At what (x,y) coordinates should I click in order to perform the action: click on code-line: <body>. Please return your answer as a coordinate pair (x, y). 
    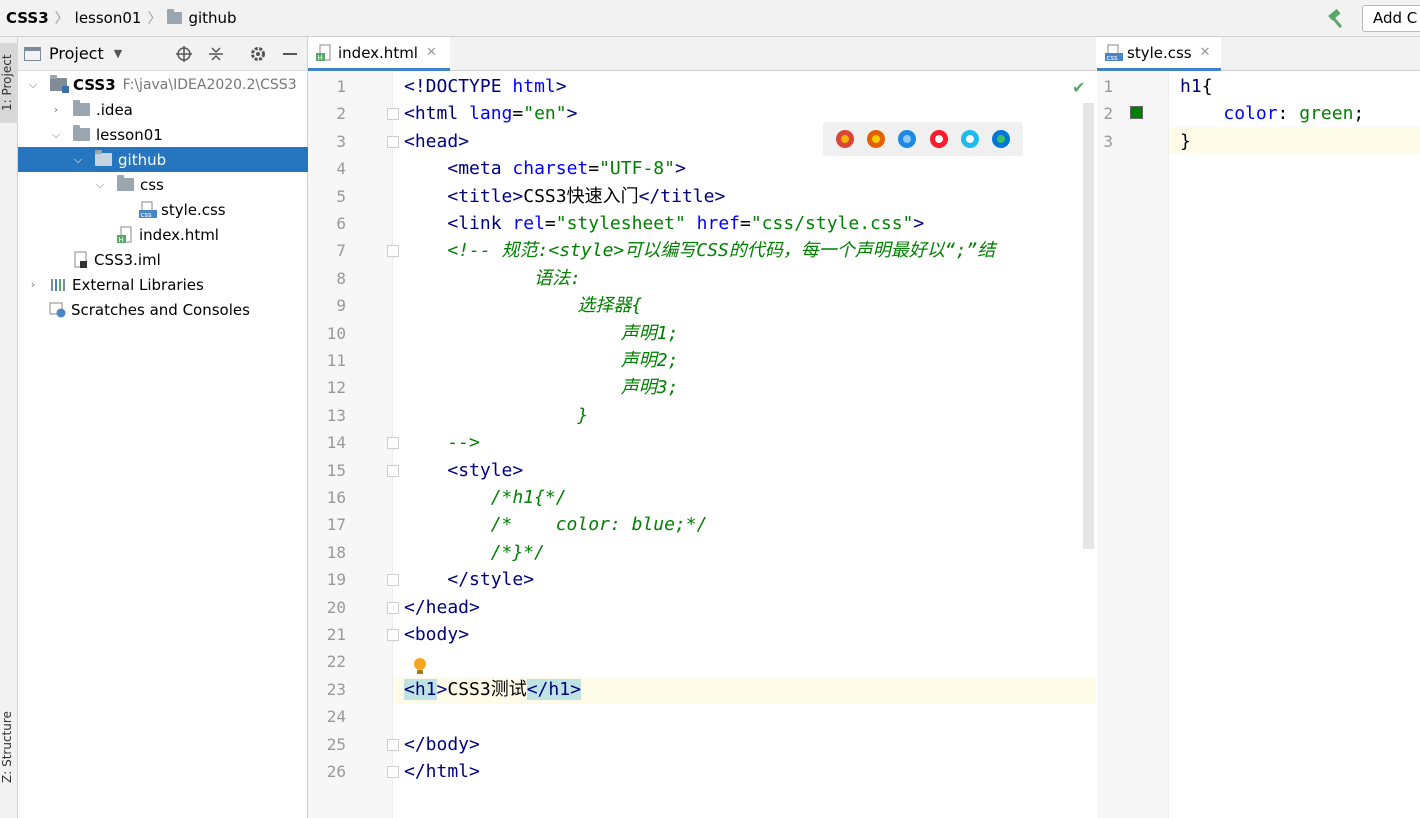
    Looking at the image, I should click on (437, 634).